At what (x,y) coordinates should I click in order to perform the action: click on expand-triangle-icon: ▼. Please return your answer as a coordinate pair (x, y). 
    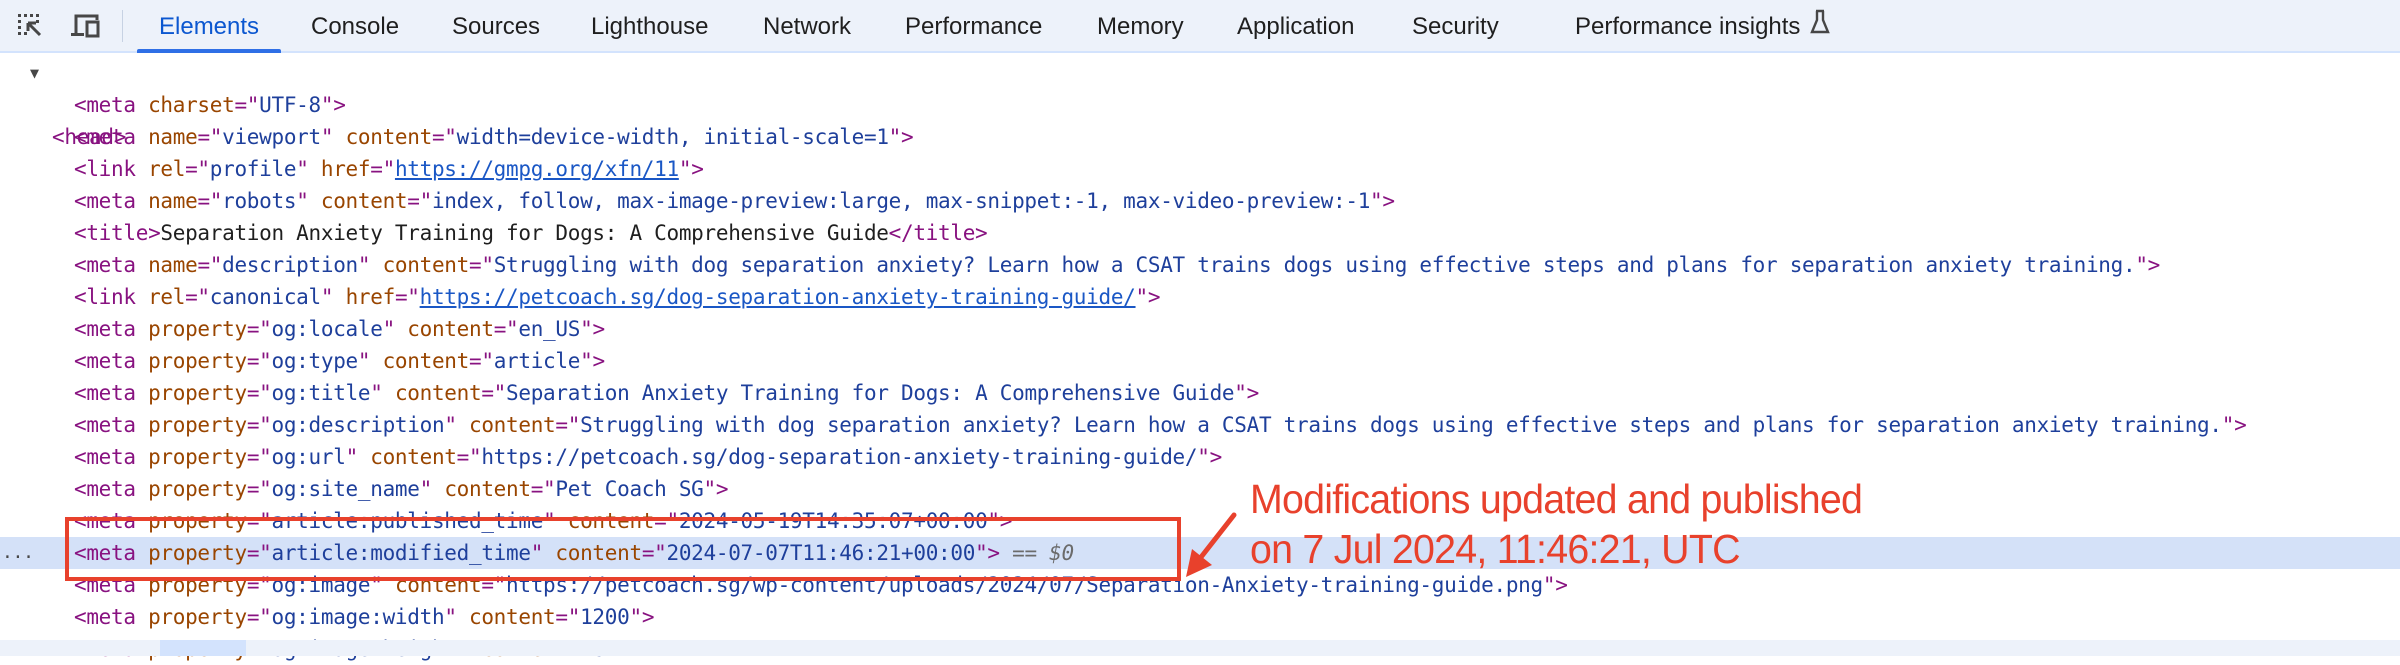
    Looking at the image, I should click on (34, 73).